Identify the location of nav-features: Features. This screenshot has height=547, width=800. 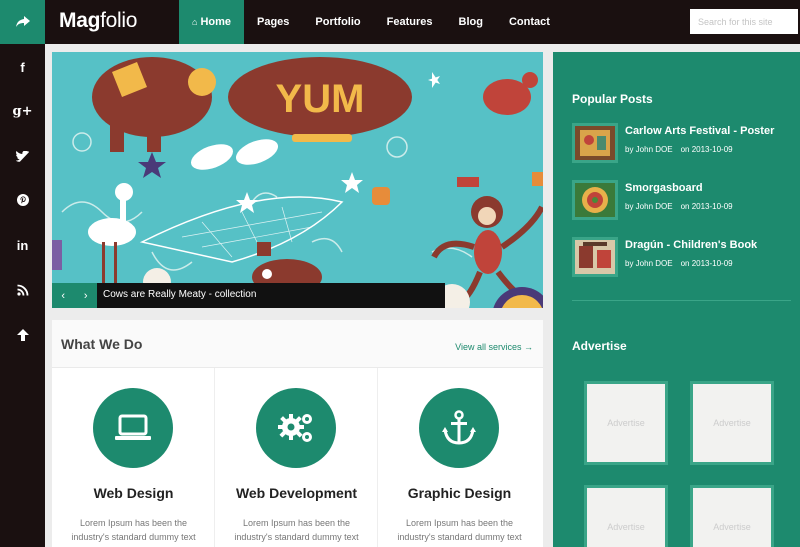
(410, 22).